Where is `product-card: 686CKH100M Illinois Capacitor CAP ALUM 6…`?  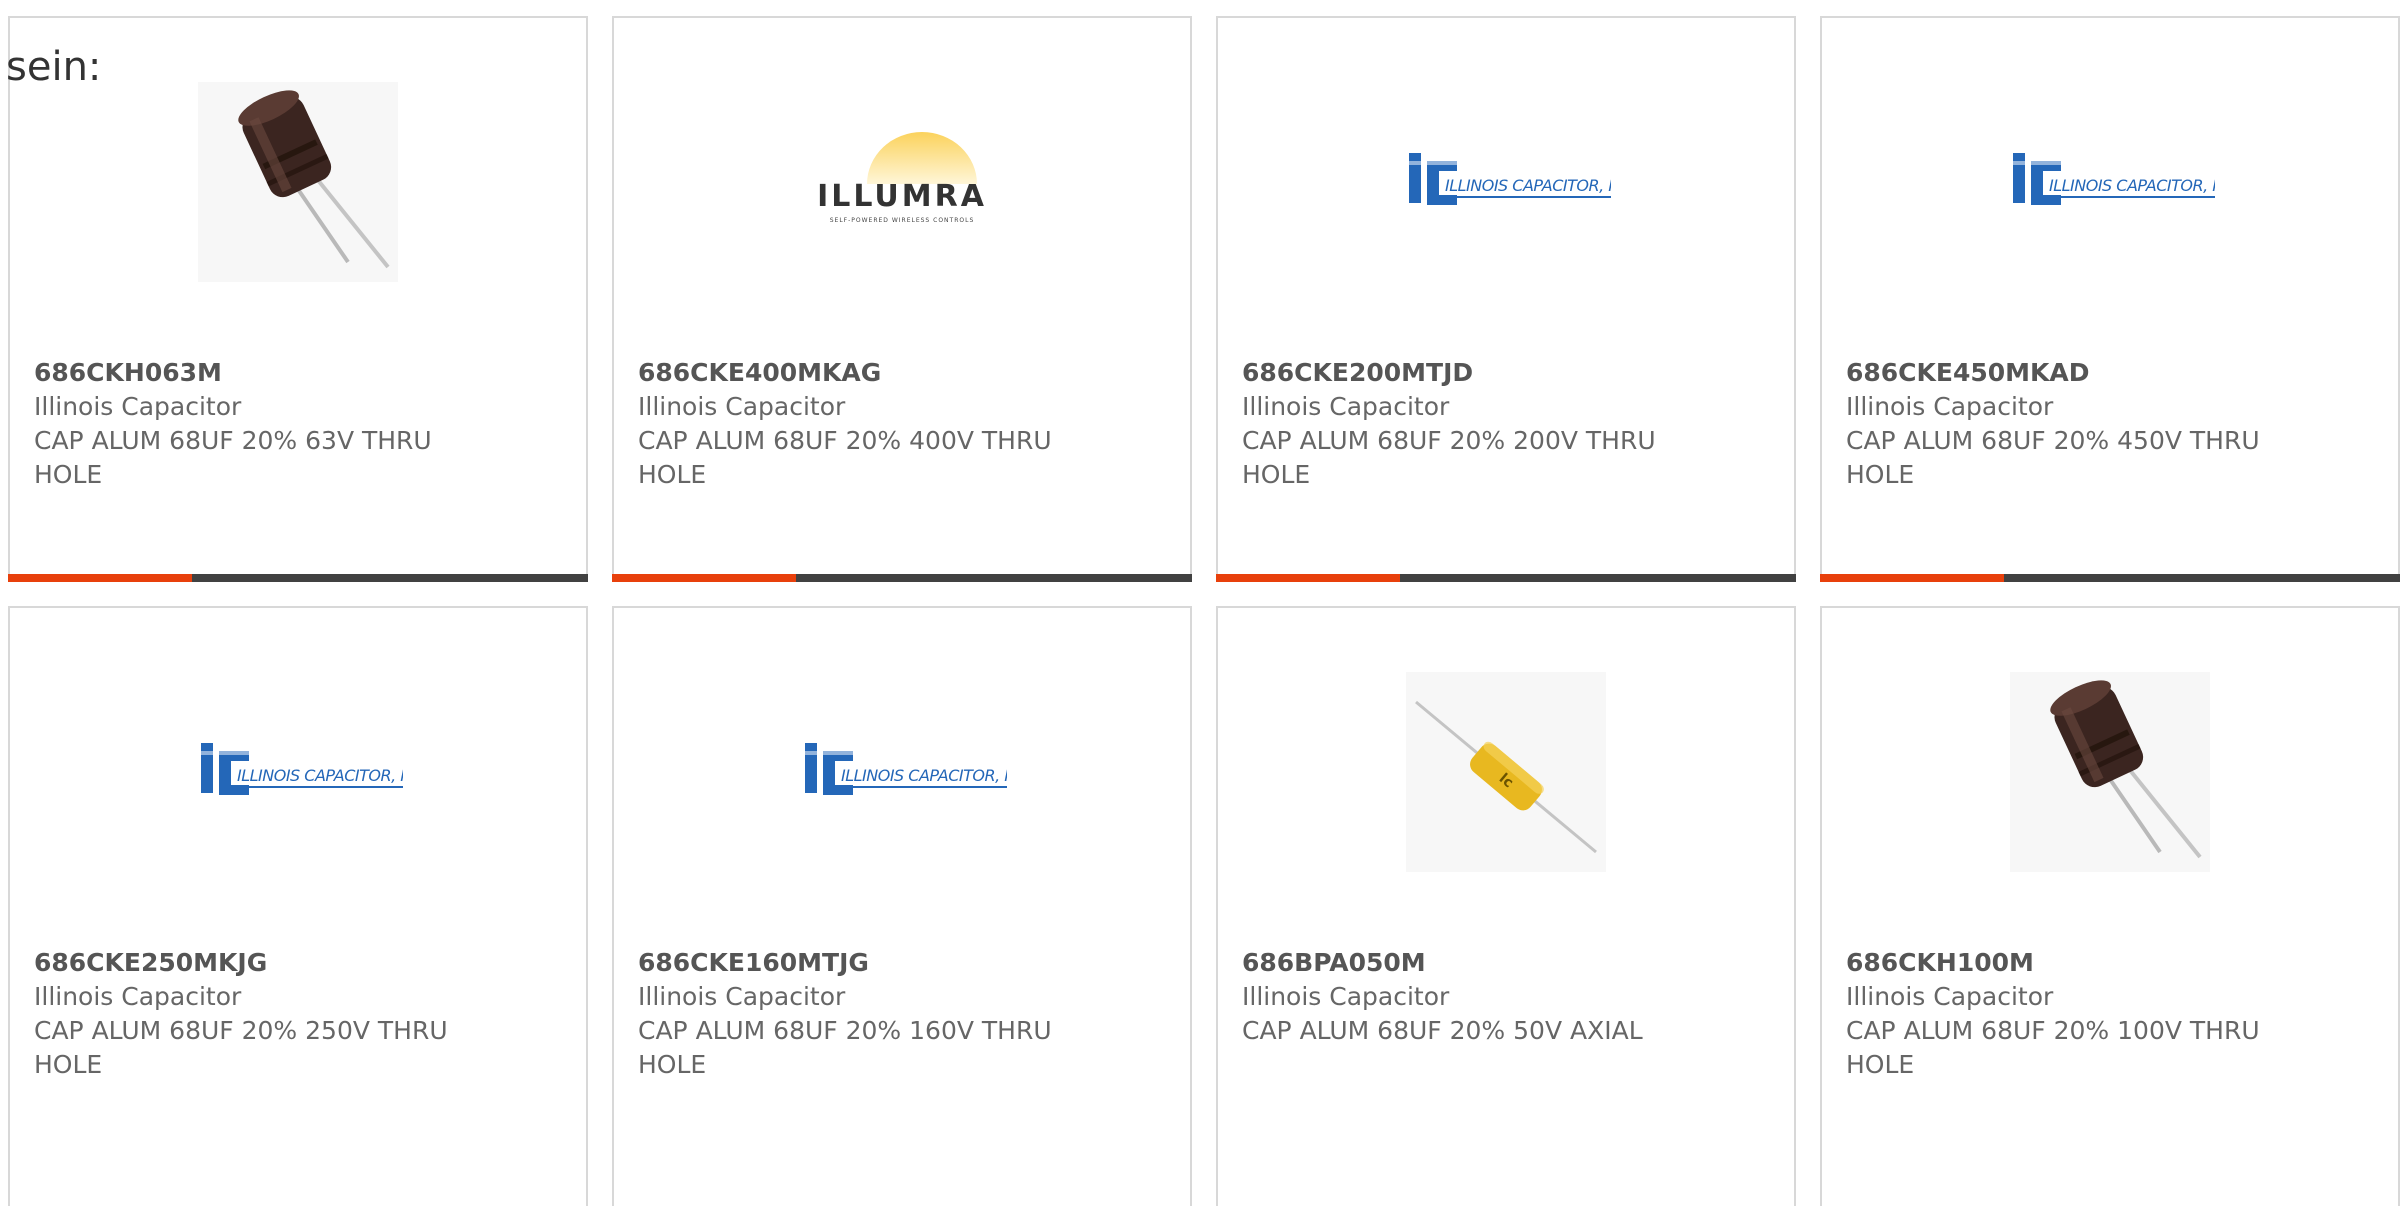 product-card: 686CKH100M Illinois Capacitor CAP ALUM 6… is located at coordinates (2110, 906).